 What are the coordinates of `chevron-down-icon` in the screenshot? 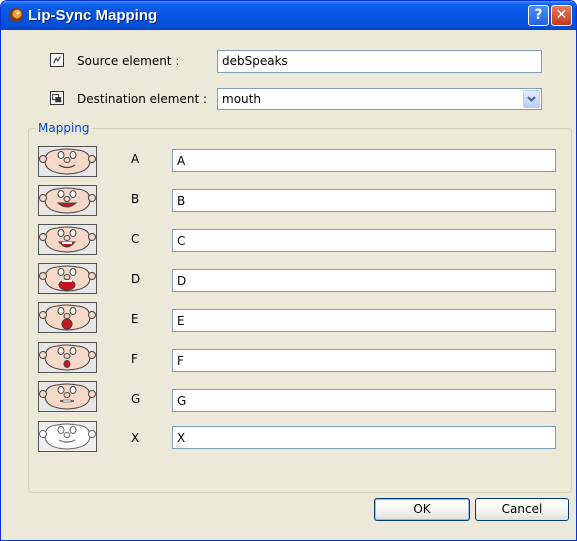 It's located at (531, 99).